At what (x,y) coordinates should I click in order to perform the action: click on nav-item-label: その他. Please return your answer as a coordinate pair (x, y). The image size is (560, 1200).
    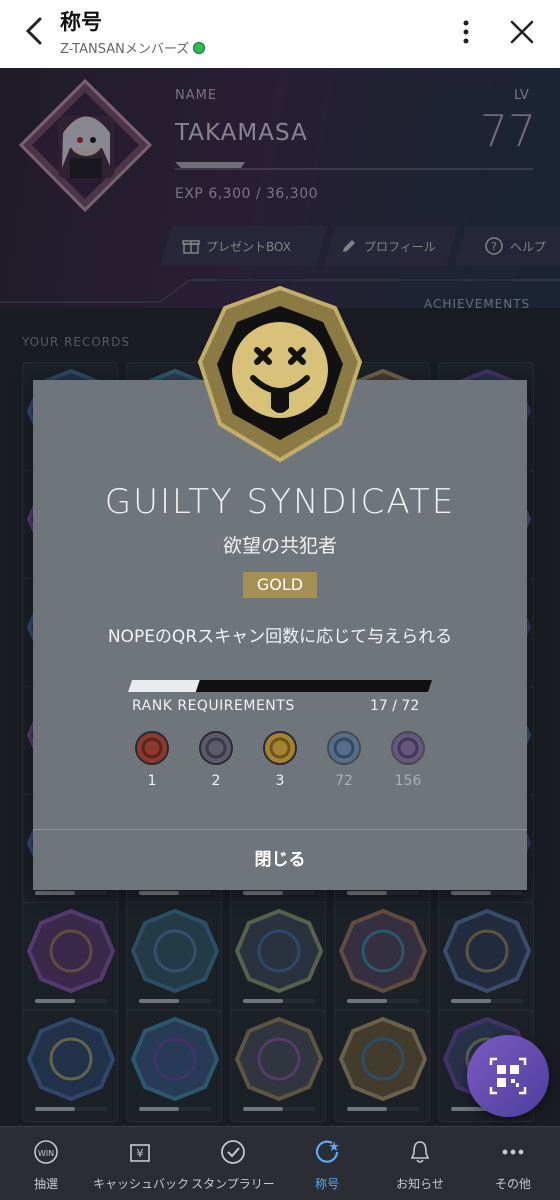
    Looking at the image, I should click on (512, 1184).